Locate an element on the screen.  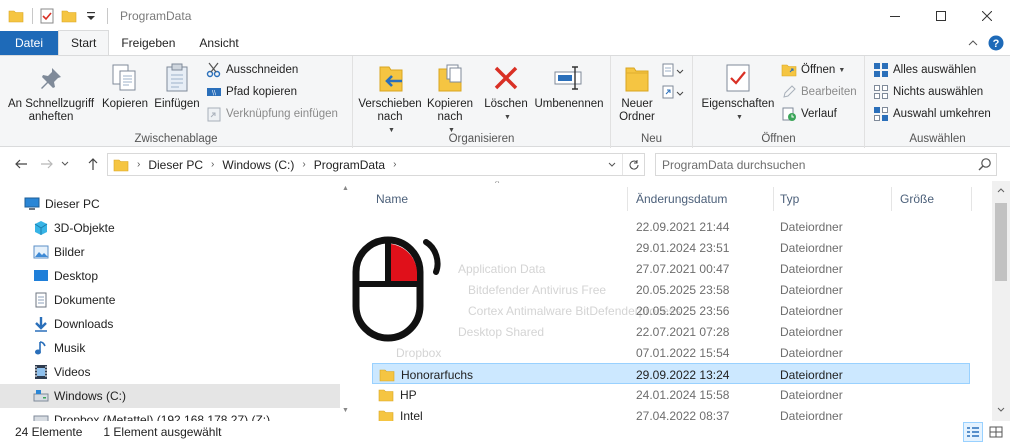
scroll-up-arrow-icon is located at coordinates (1001, 190).